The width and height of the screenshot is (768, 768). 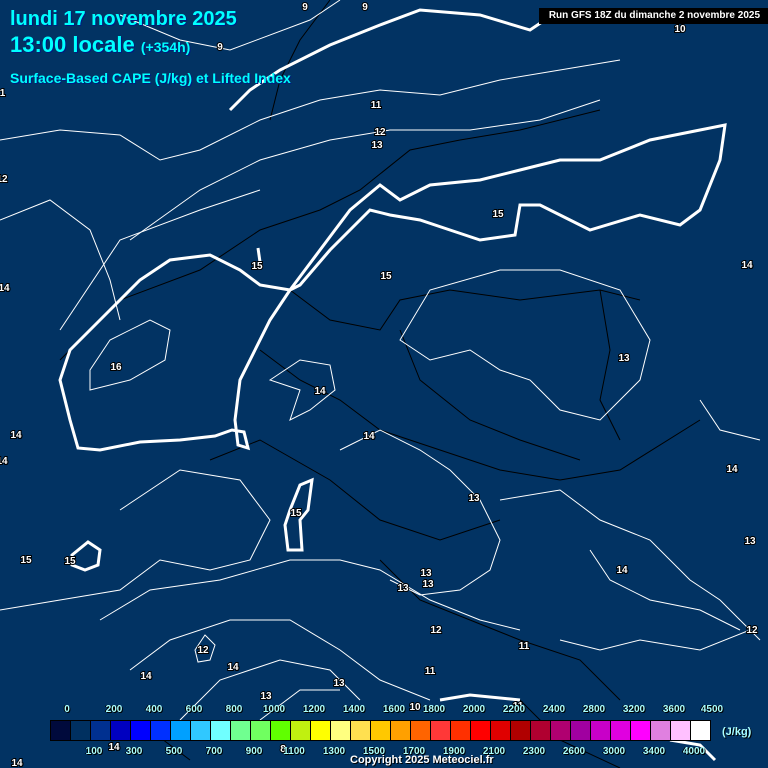 I want to click on legend-top-label: 600, so click(x=194, y=709).